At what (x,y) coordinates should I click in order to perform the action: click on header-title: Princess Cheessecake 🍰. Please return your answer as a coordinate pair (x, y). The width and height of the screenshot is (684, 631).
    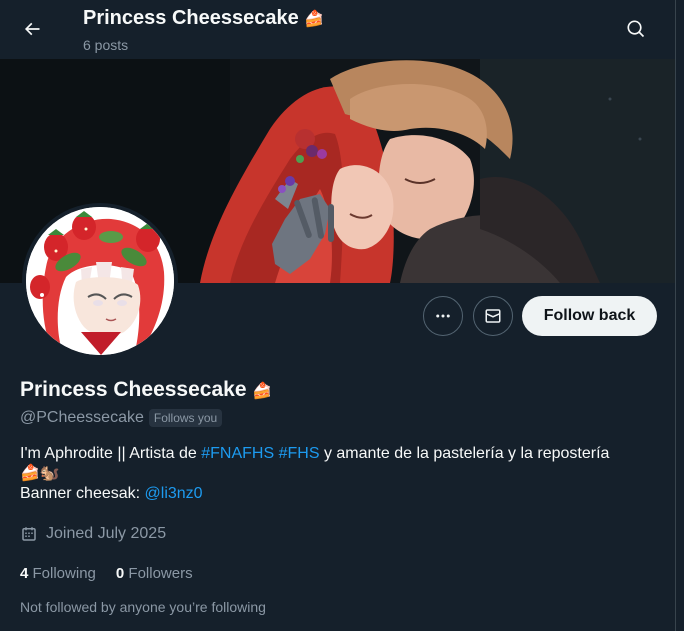
    Looking at the image, I should click on (203, 19).